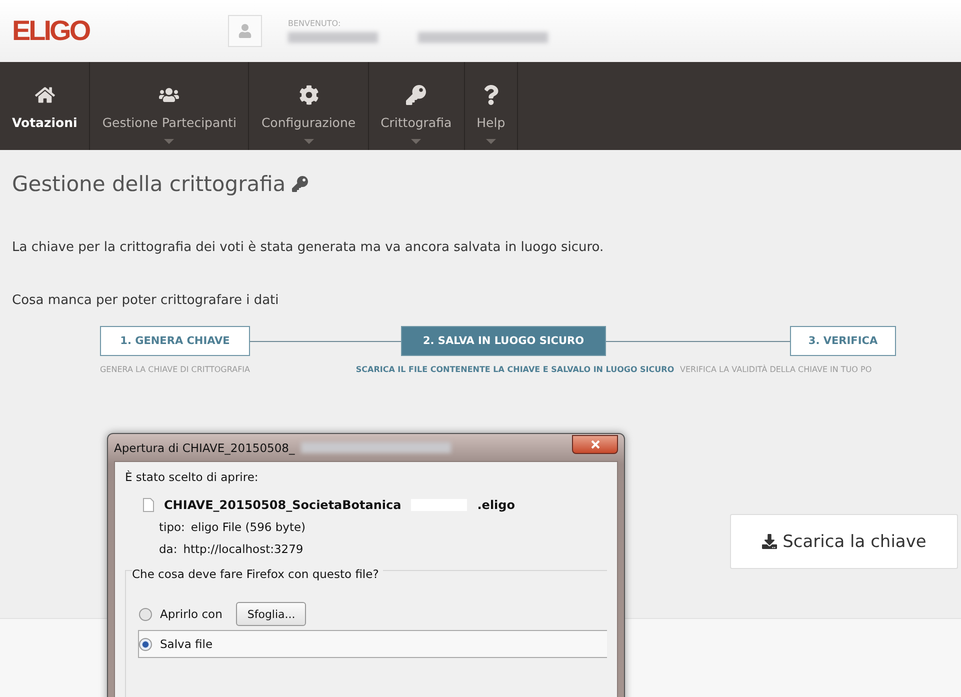 The width and height of the screenshot is (961, 697). I want to click on step-description: VERIFICA LA VALIDITÀ DELLA CHIAVE IN TUO PO, so click(776, 370).